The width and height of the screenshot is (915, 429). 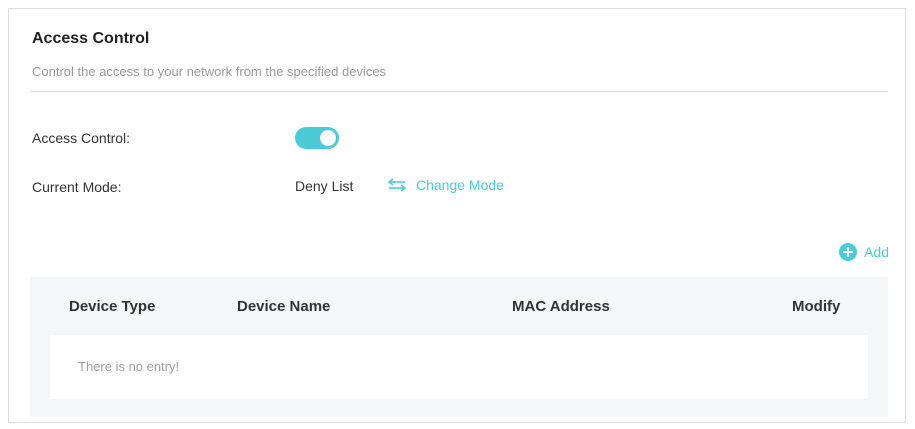 I want to click on change-mode-button: Change Mode, so click(x=445, y=185).